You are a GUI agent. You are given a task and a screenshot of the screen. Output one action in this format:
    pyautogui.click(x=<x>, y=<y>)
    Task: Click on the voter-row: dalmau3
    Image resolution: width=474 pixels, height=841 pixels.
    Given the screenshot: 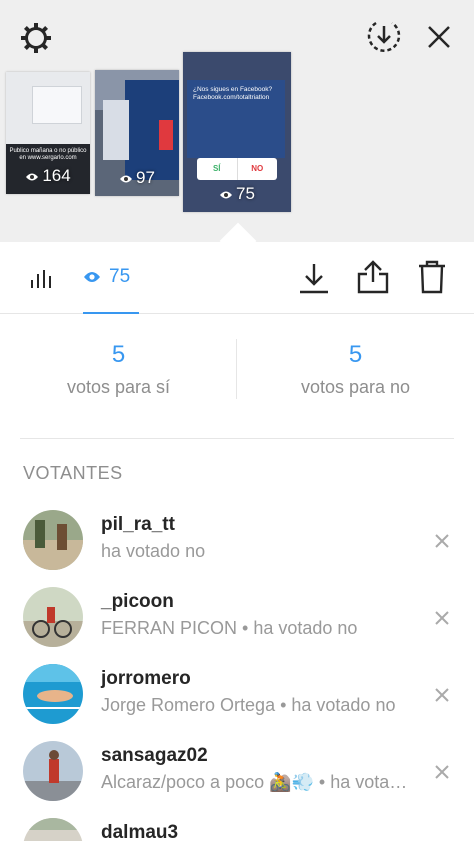 What is the action you would take?
    pyautogui.click(x=237, y=829)
    